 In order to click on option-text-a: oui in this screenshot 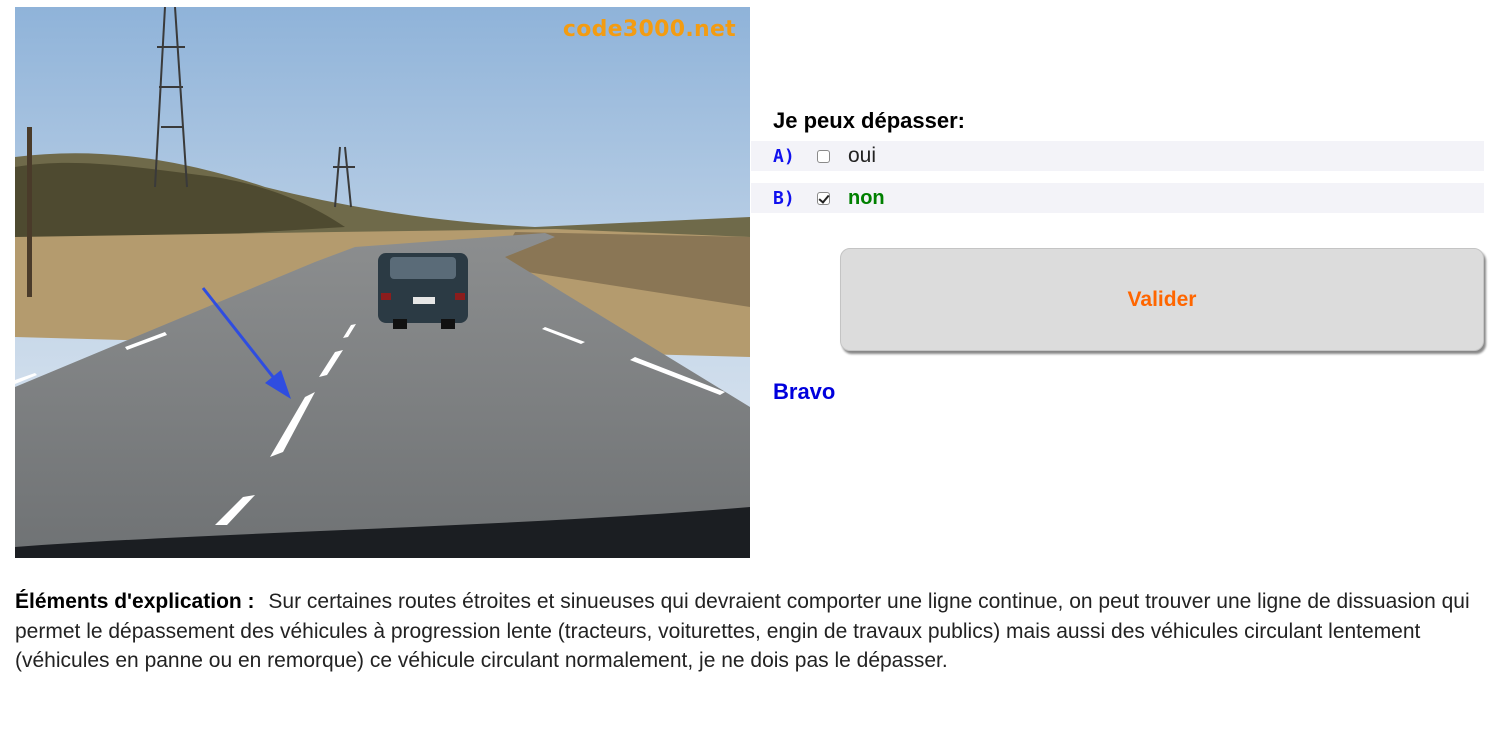, I will do `click(862, 155)`.